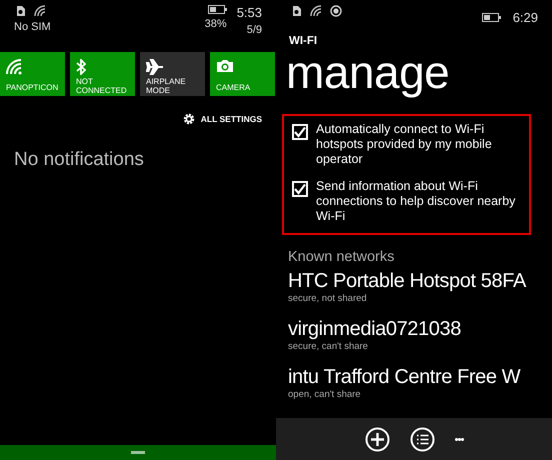 The width and height of the screenshot is (552, 460). Describe the element at coordinates (374, 329) in the screenshot. I see `network-name: virginmedia0721038` at that location.